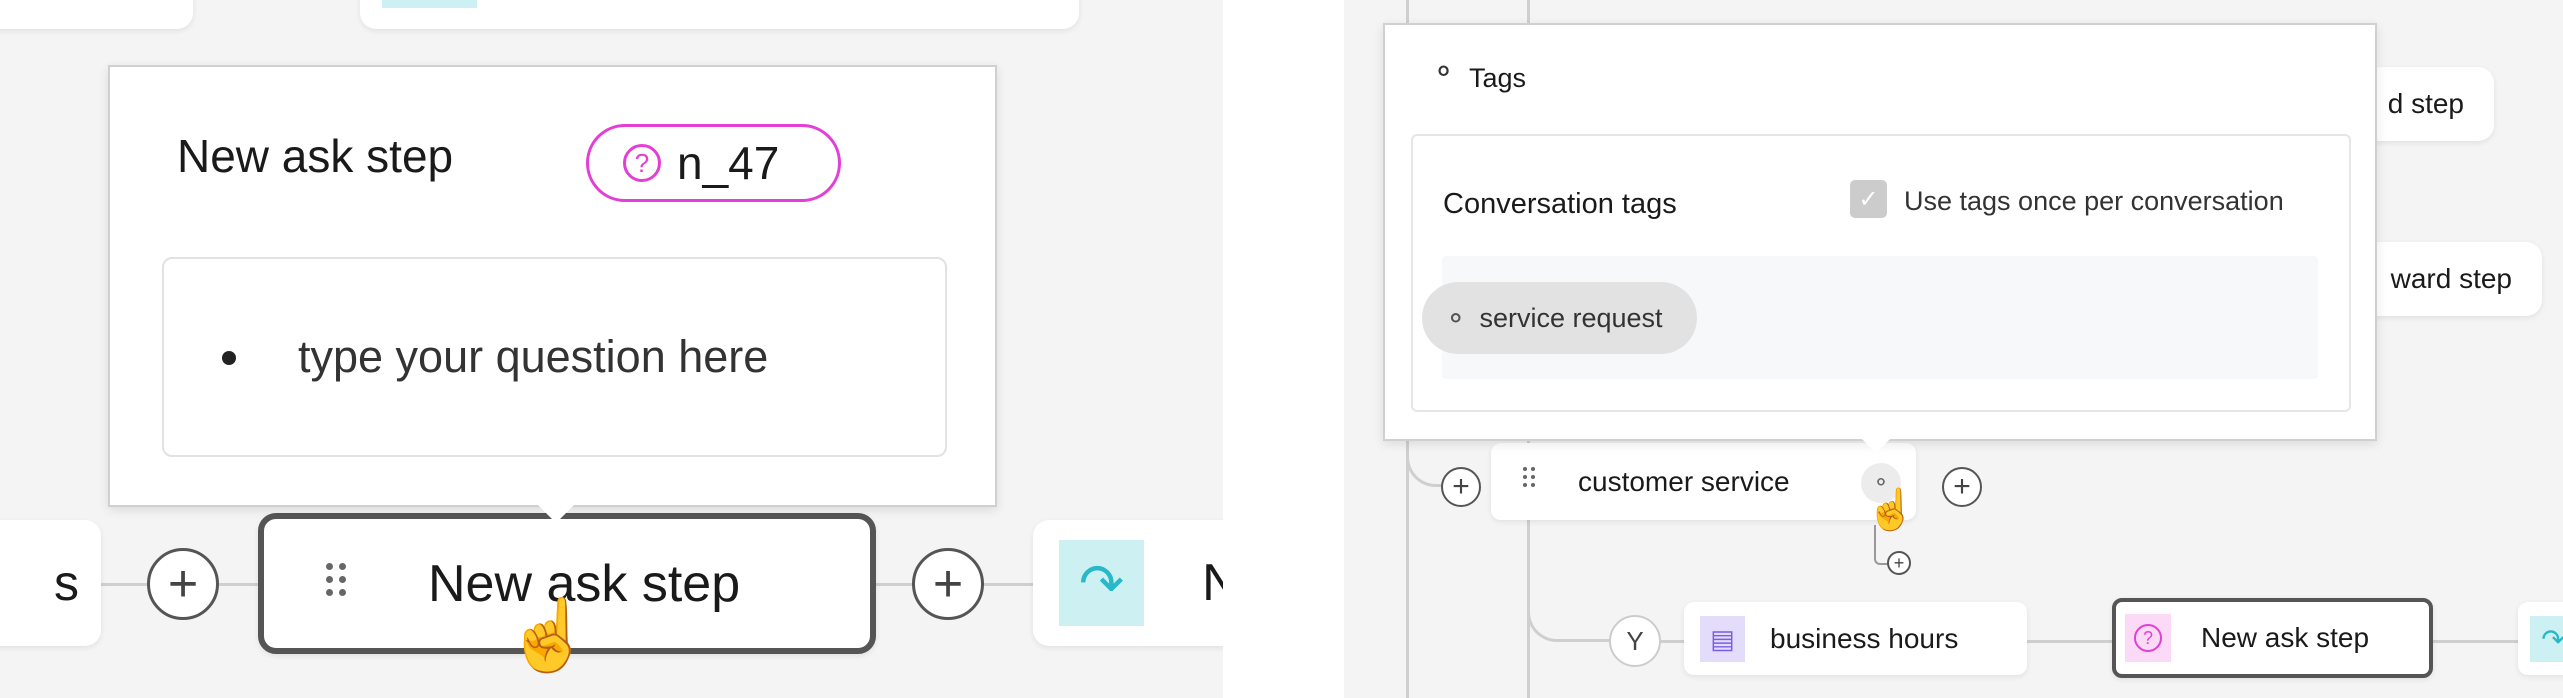 The width and height of the screenshot is (2563, 698). I want to click on node-new-ask-step: ? New ask step, so click(2272, 638).